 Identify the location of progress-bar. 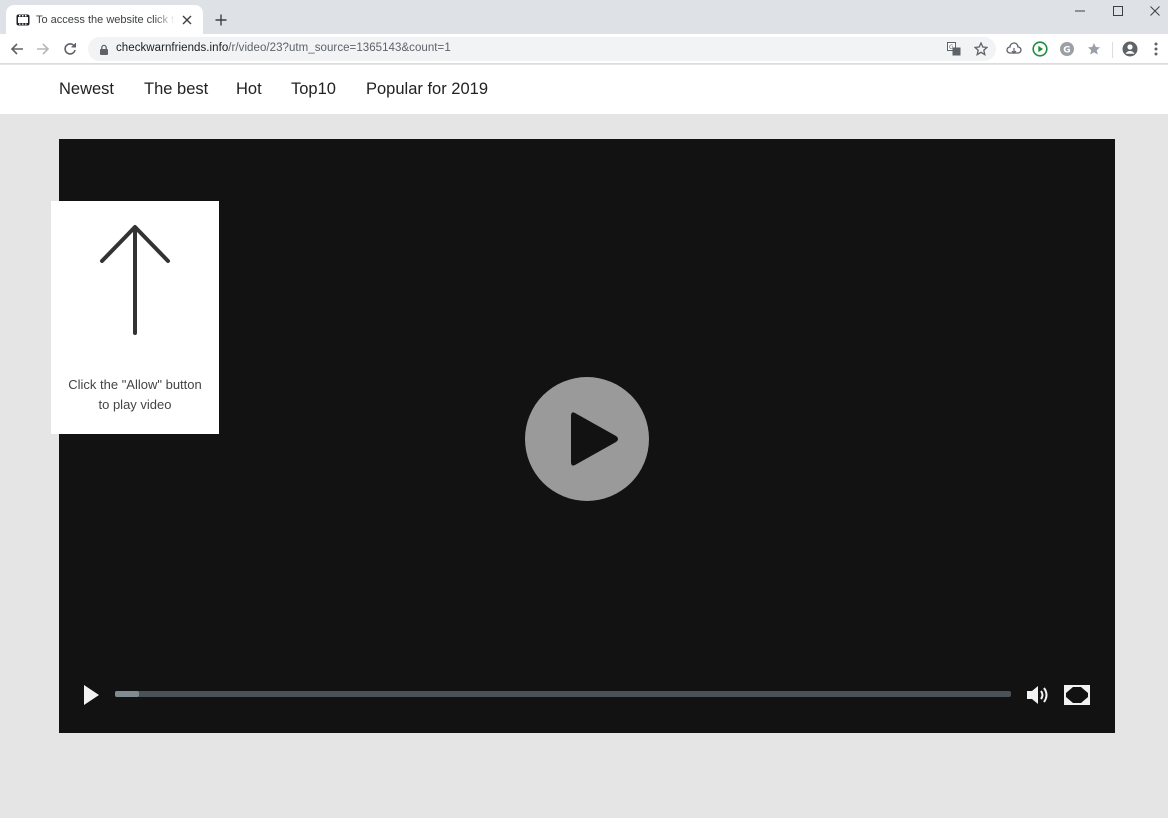
(563, 694).